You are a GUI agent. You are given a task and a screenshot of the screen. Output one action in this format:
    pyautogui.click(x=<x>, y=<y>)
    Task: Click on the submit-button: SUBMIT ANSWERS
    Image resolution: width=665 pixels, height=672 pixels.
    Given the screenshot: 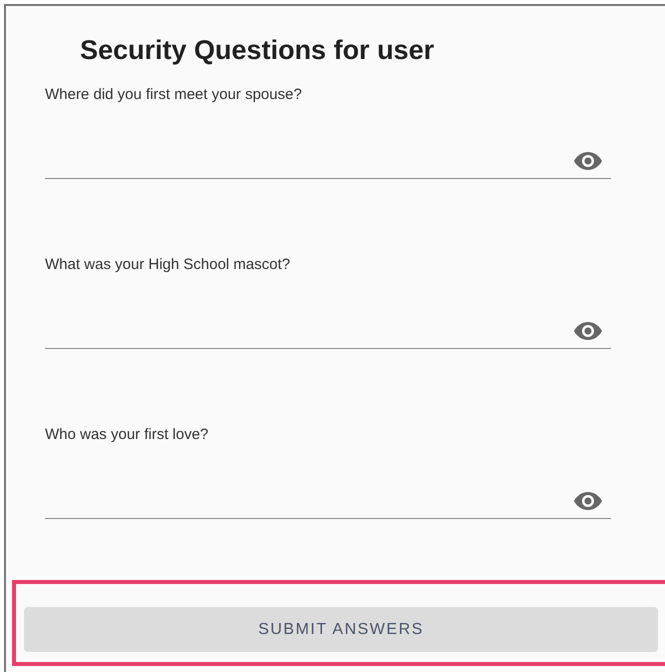 What is the action you would take?
    pyautogui.click(x=341, y=629)
    